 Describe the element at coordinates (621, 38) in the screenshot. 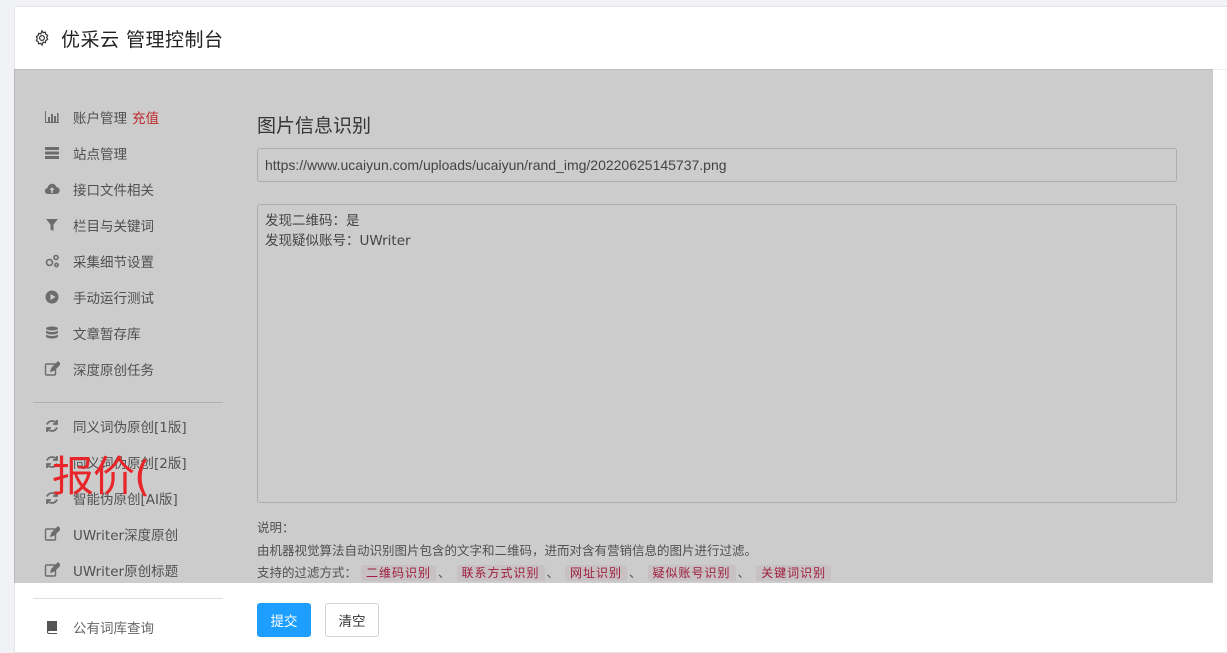

I see `header: 优采云 管理控制台` at that location.